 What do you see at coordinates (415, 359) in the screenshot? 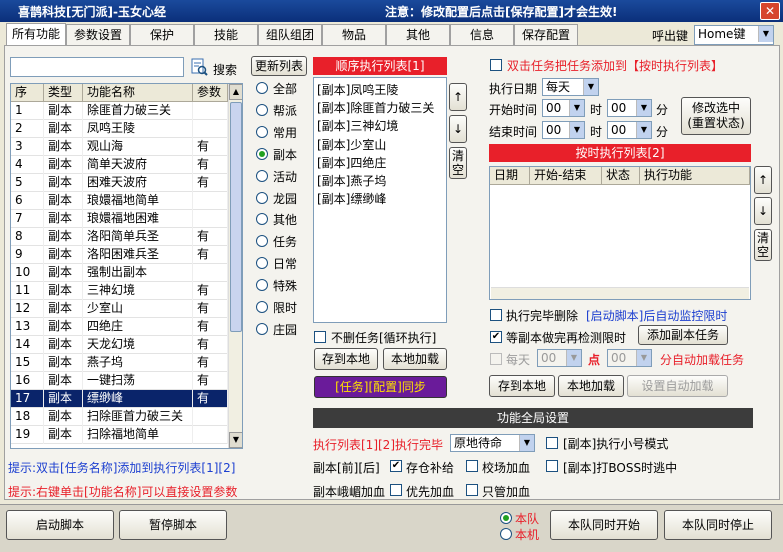
I see `seq-load-button: 本地加载` at bounding box center [415, 359].